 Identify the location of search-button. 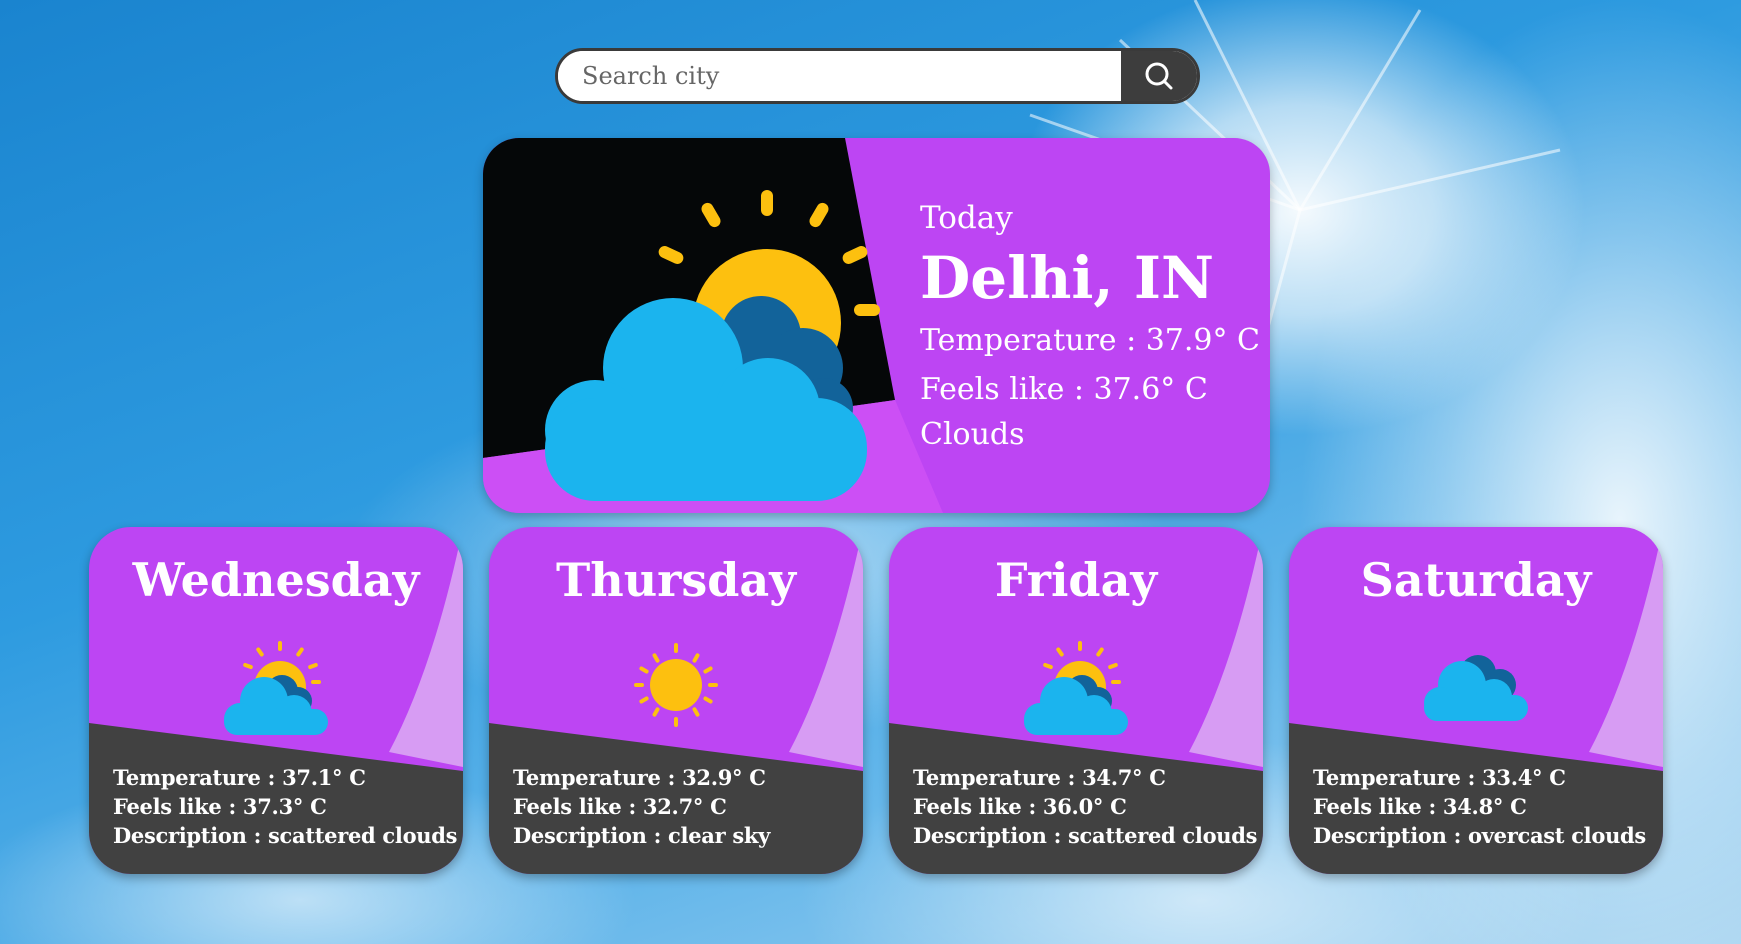
(1159, 76).